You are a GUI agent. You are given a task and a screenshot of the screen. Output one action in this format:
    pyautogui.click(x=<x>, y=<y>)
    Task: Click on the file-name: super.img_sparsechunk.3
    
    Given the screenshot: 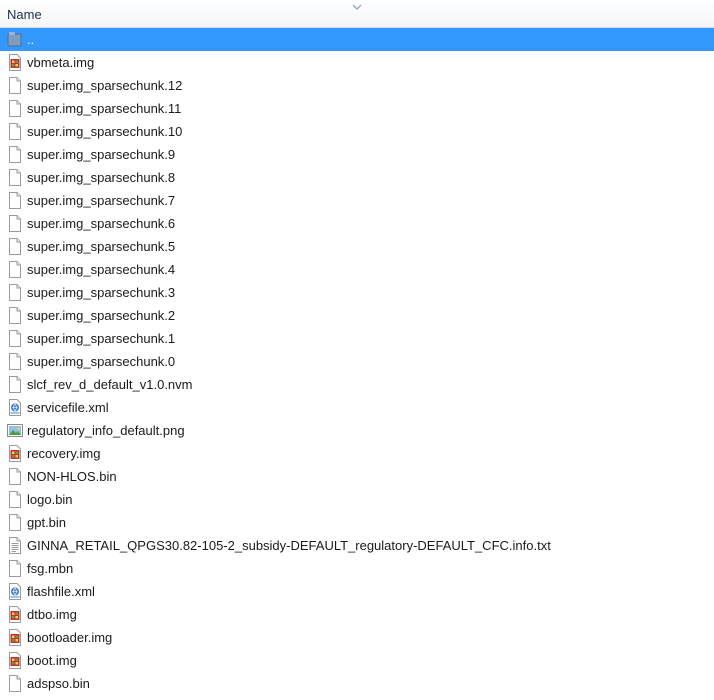 What is the action you would take?
    pyautogui.click(x=101, y=292)
    